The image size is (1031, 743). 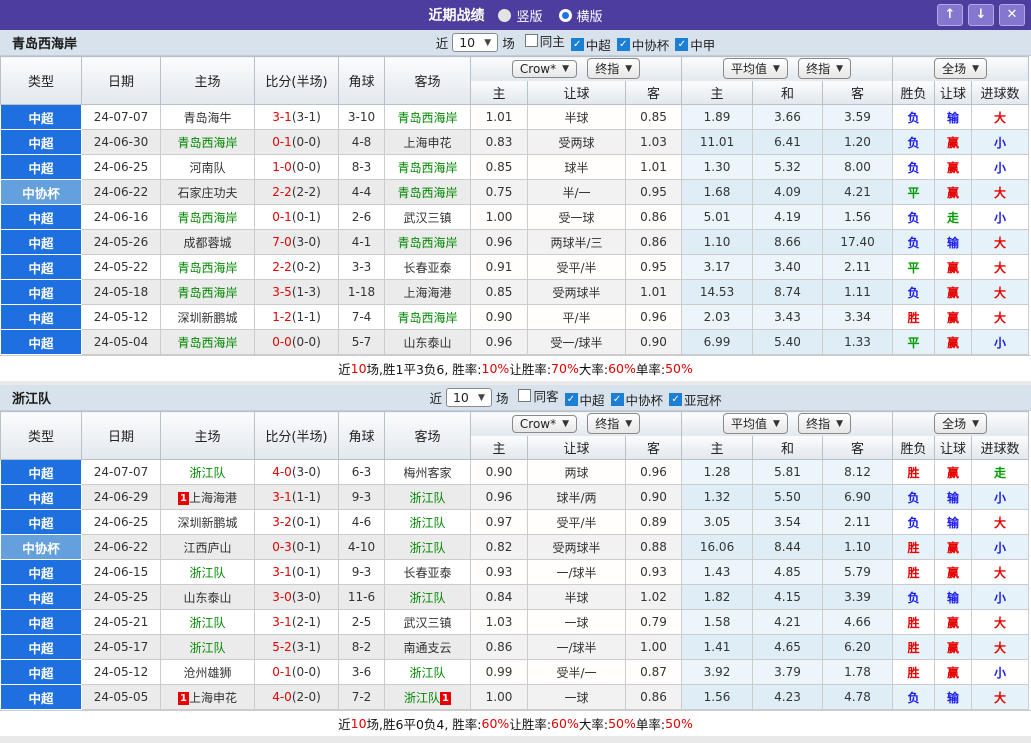 What do you see at coordinates (207, 242) in the screenshot?
I see `home-team-cell: 成都蓉城` at bounding box center [207, 242].